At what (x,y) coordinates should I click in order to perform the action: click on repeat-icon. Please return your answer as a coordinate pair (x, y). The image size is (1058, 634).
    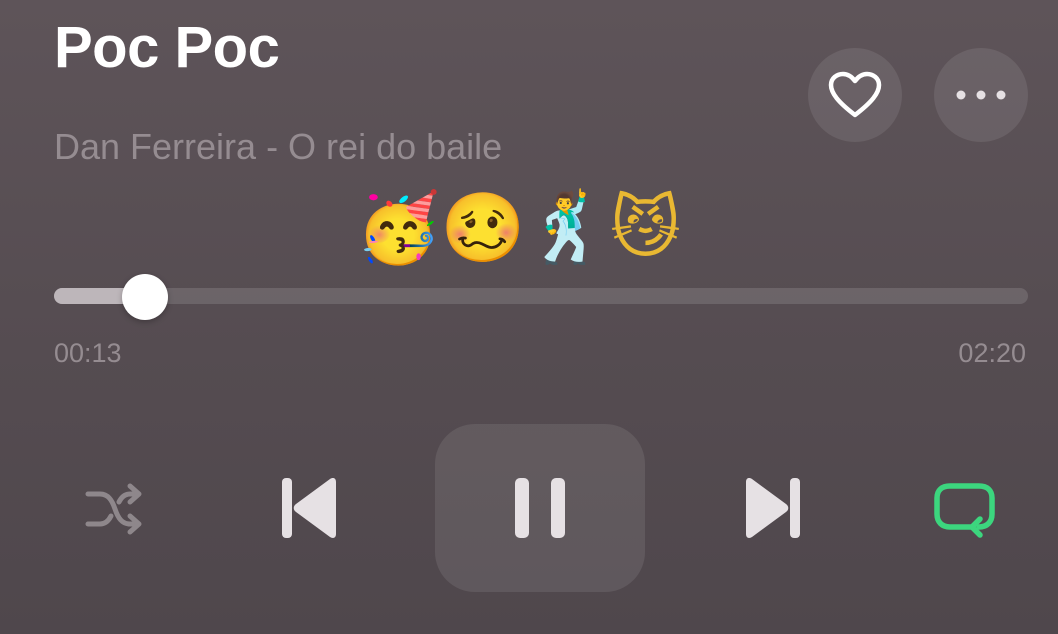
    Looking at the image, I should click on (964, 510).